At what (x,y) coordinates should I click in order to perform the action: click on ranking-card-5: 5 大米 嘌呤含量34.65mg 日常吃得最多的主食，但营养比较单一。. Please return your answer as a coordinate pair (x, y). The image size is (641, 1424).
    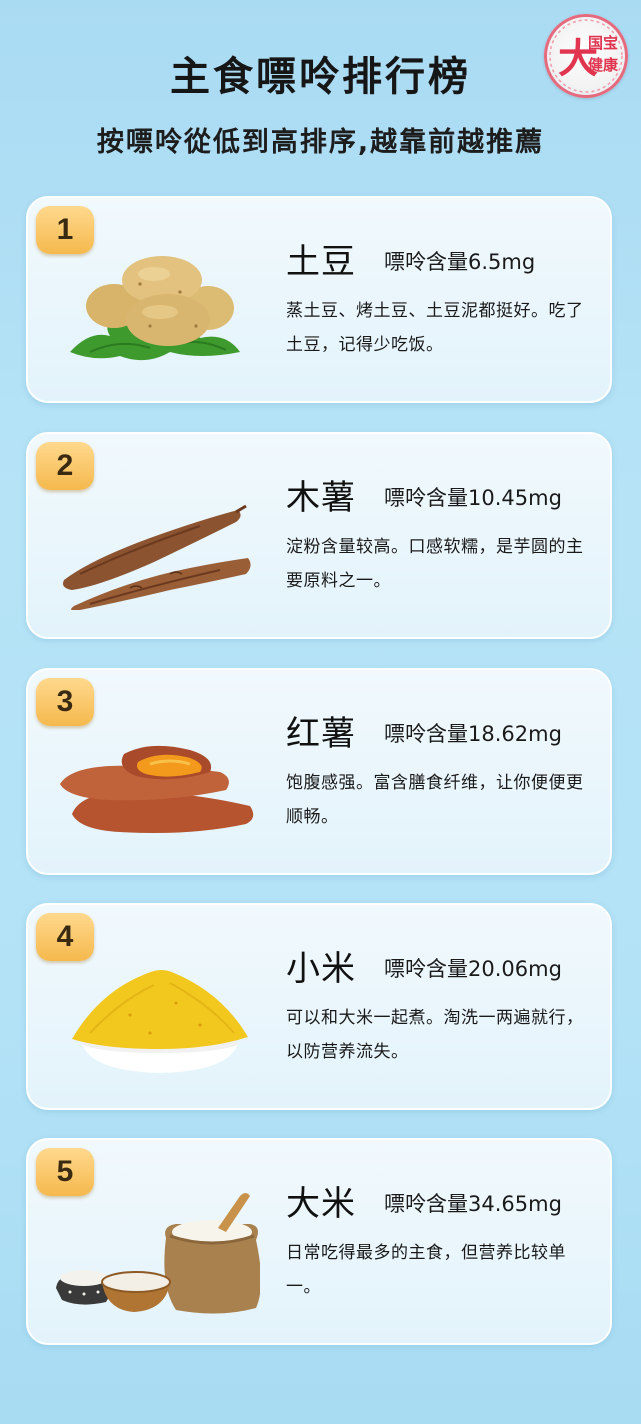
    Looking at the image, I should click on (319, 1241).